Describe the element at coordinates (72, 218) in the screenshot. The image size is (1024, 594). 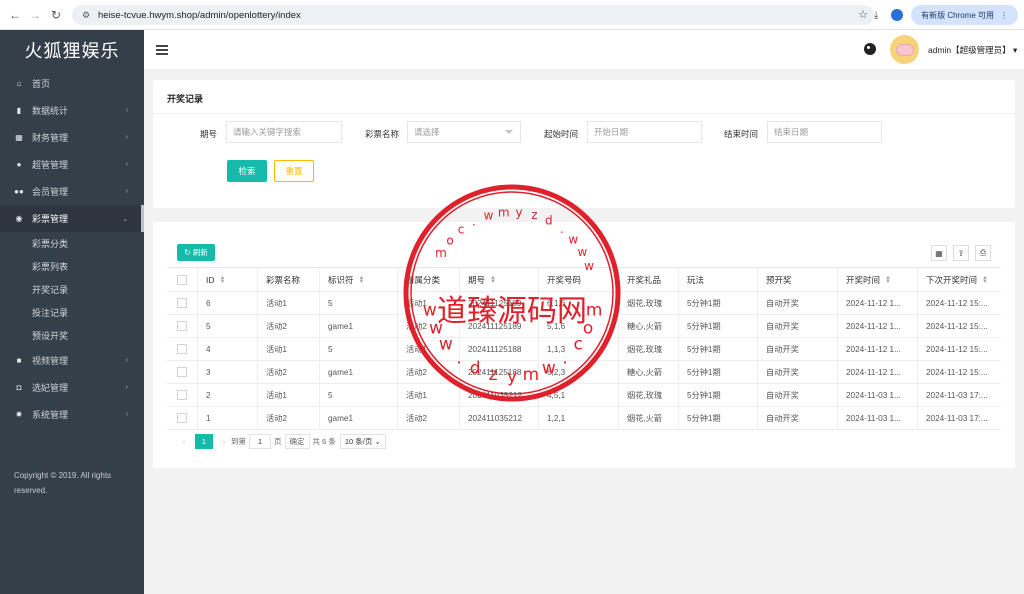
I see `sidebar-item-lottery: ◉ 彩票管理 ⌄` at that location.